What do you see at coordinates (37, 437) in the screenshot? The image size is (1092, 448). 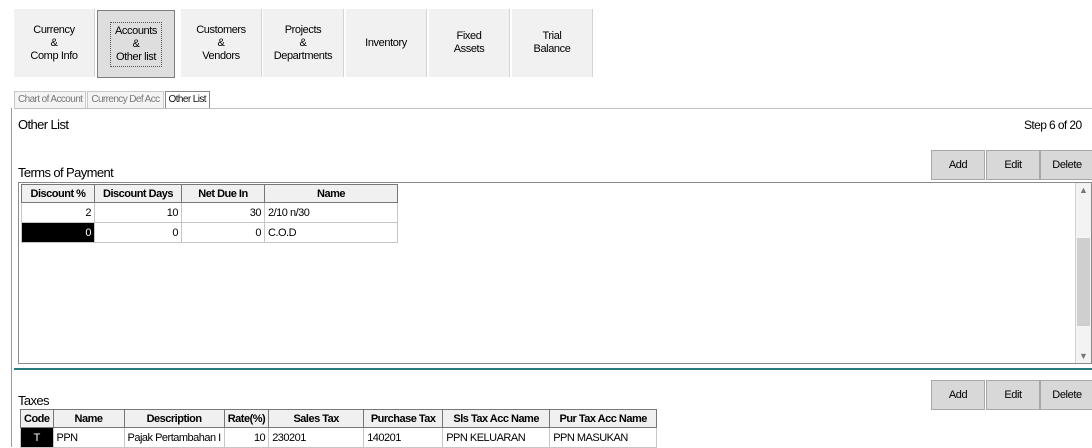 I see `cell-code-selected: T` at bounding box center [37, 437].